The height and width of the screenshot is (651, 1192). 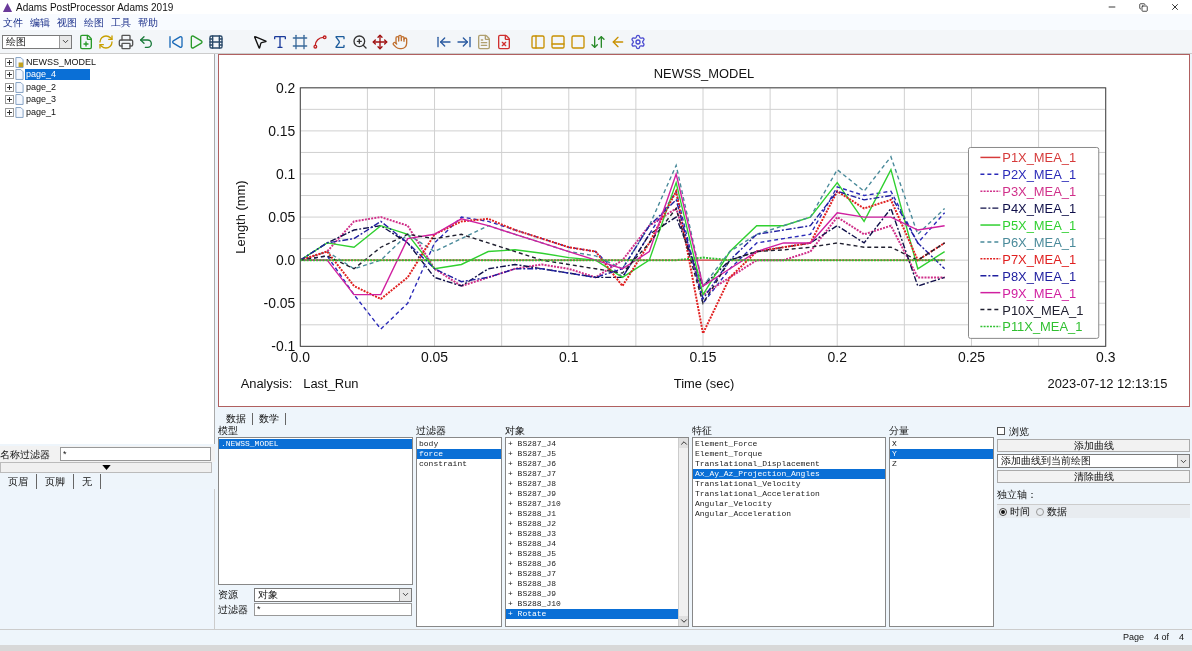 I want to click on menu-item: 绘图, so click(x=94, y=22).